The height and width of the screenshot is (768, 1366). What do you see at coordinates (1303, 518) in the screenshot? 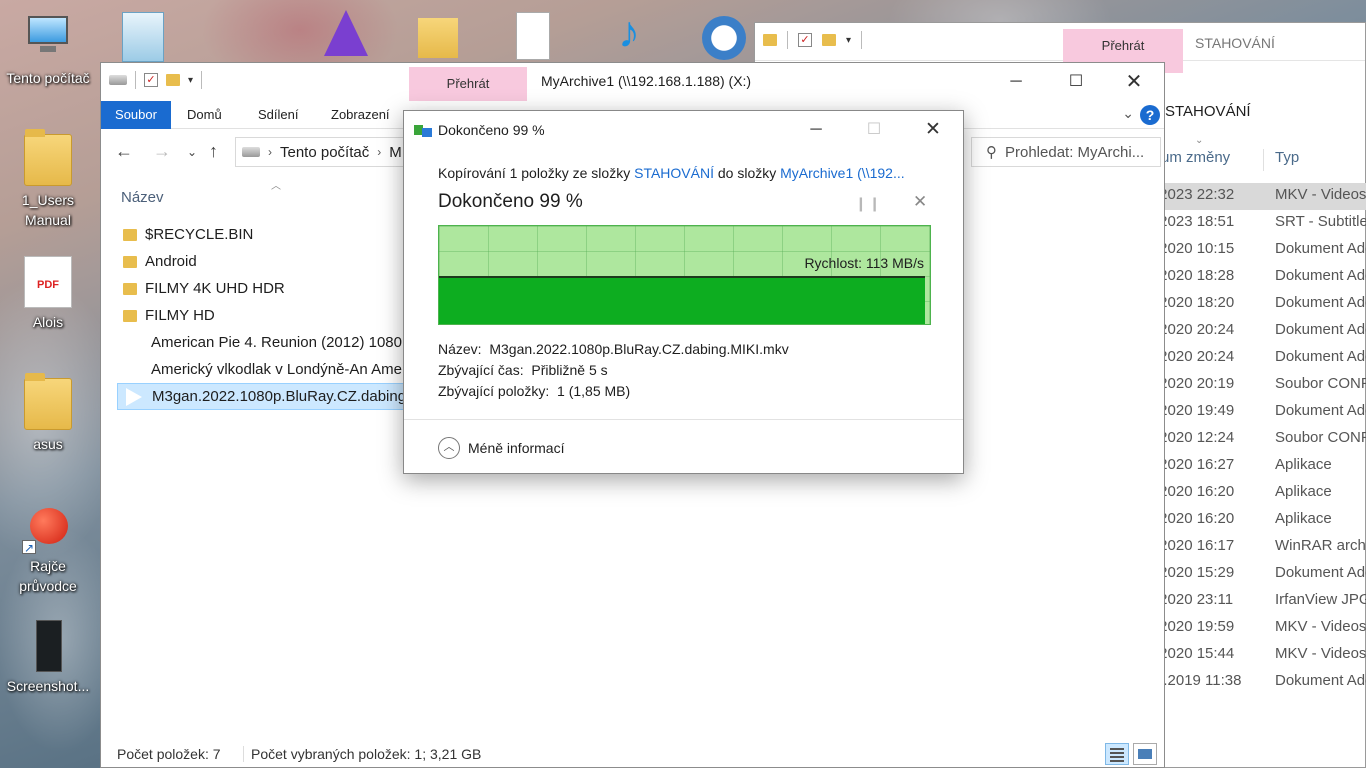
I see `type-cell: Aplikace` at bounding box center [1303, 518].